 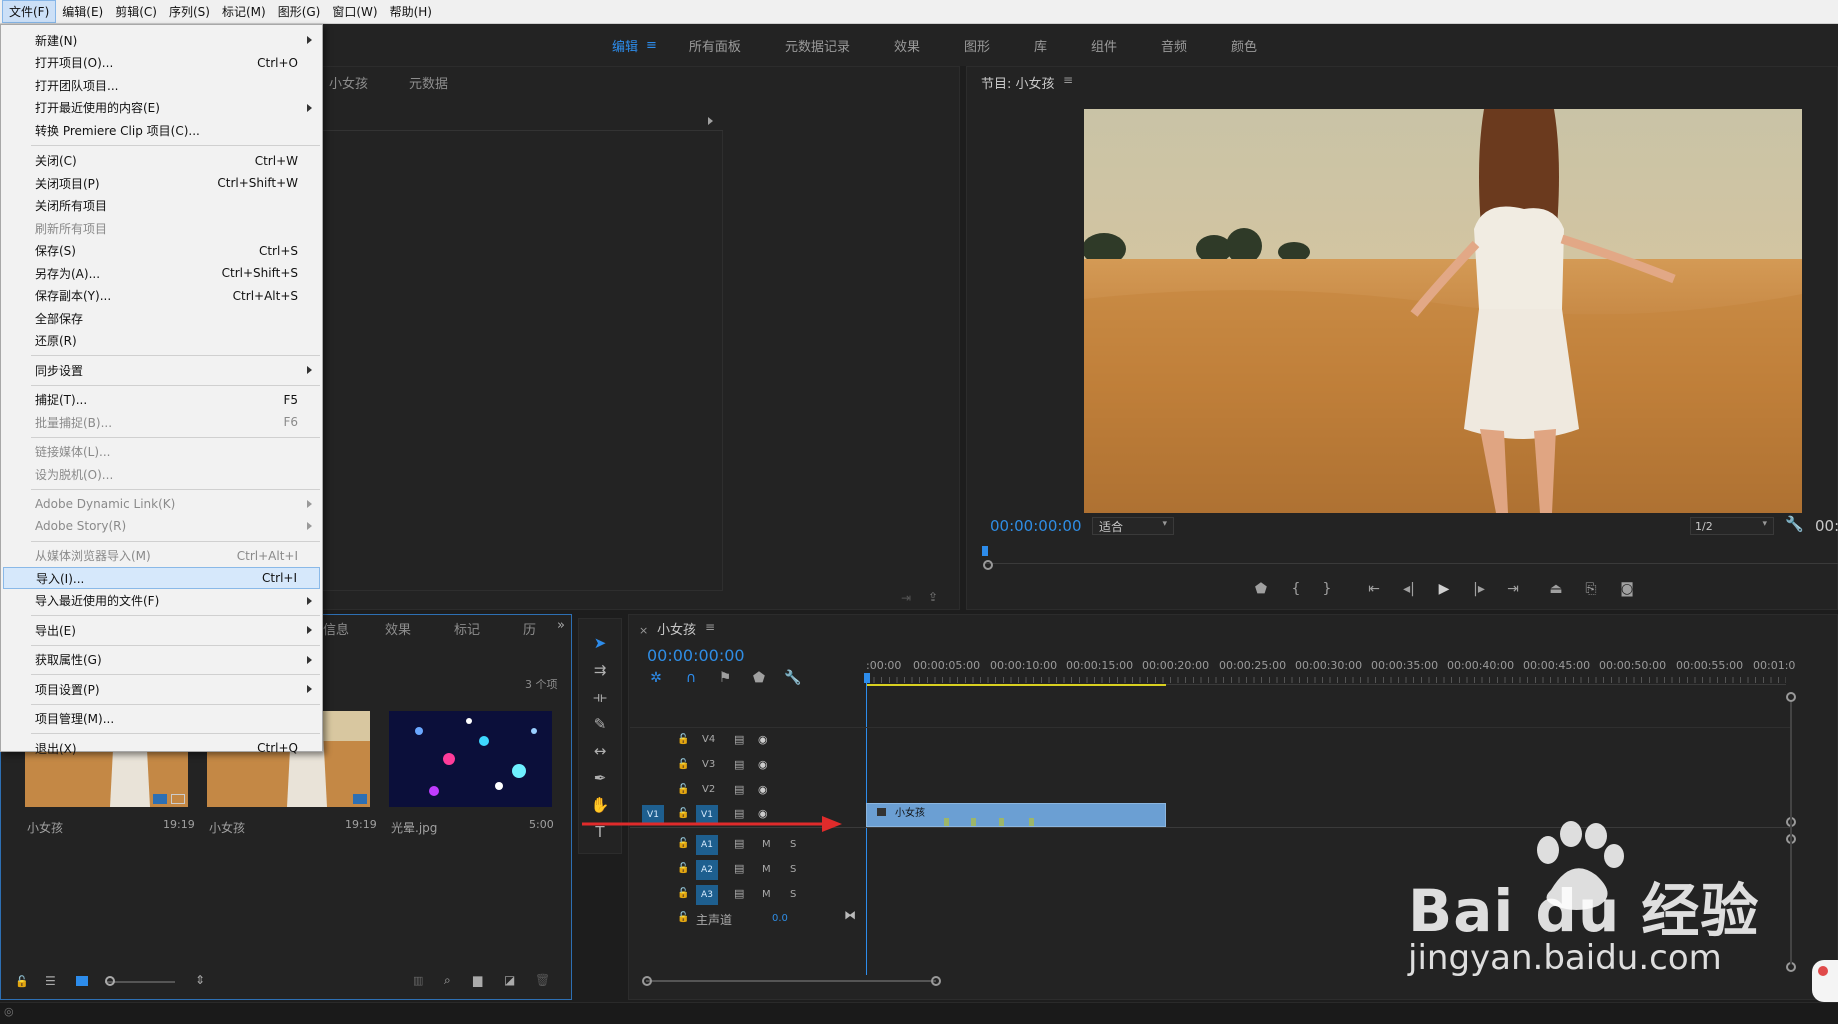 What do you see at coordinates (161, 341) in the screenshot?
I see `file-menu-item: 还原(R)` at bounding box center [161, 341].